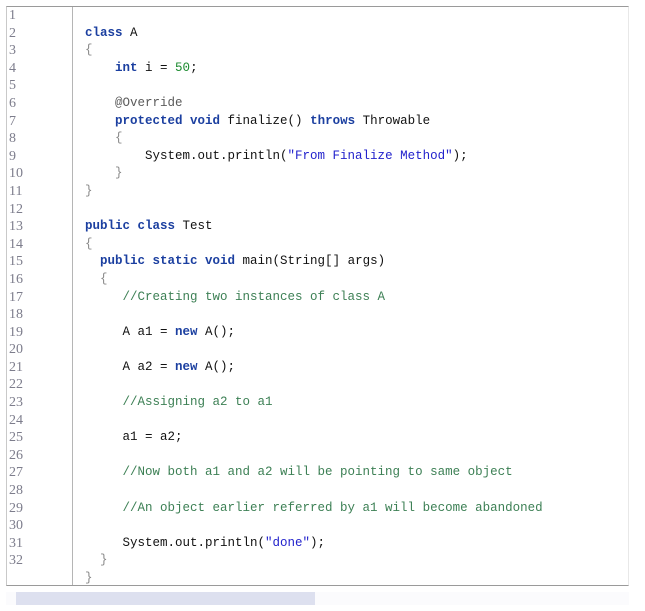  I want to click on horizontal-scrollbar-thumb, so click(165, 598).